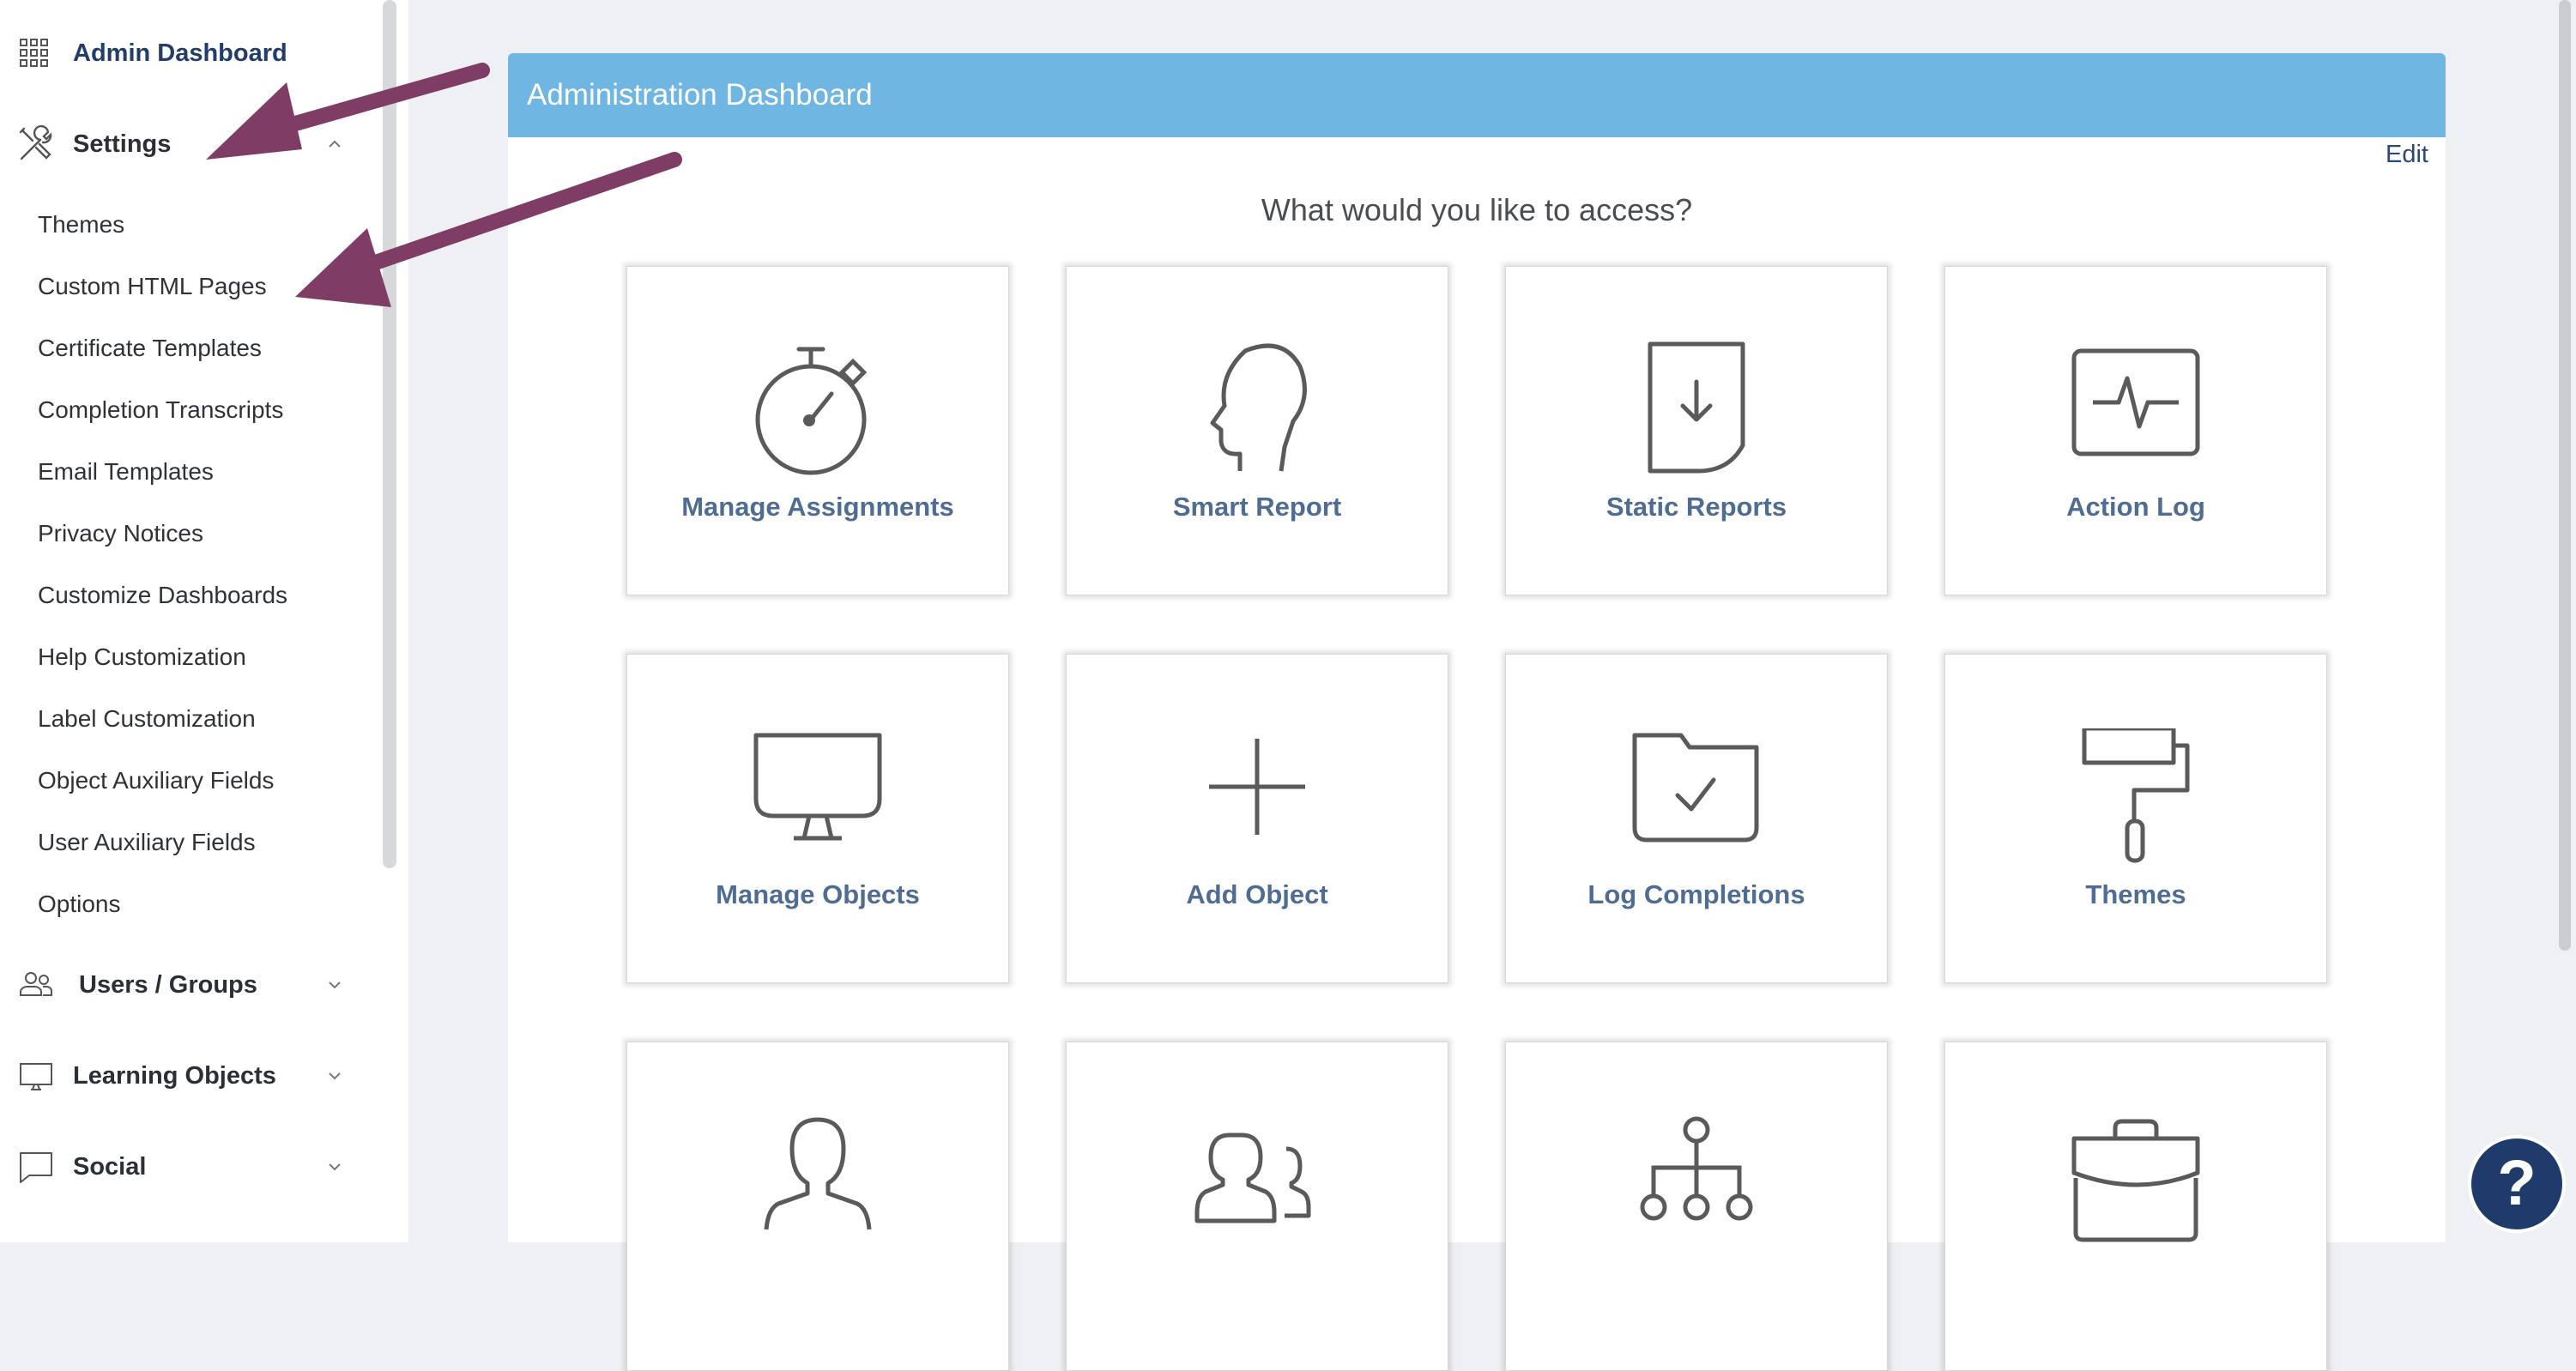 Image resolution: width=2576 pixels, height=1371 pixels. Describe the element at coordinates (2565, 476) in the screenshot. I see `page-scrollbar` at that location.